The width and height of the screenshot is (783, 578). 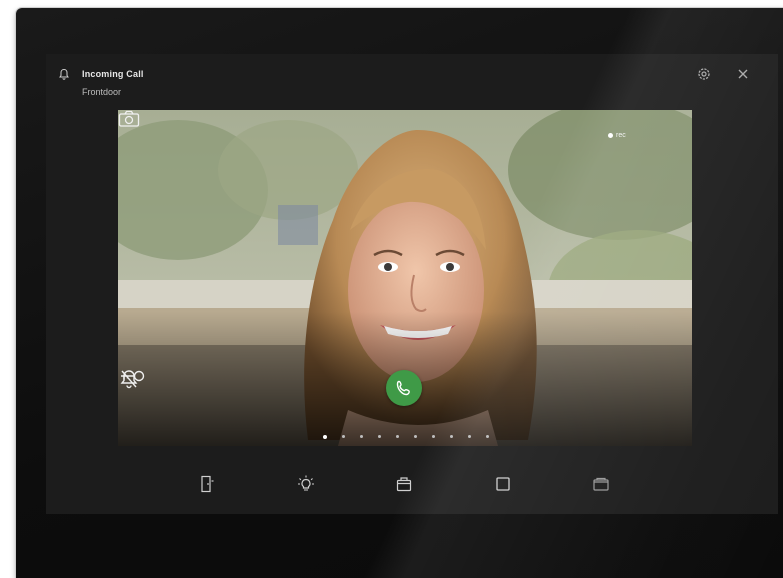 I want to click on key-icon, so click(x=132, y=376).